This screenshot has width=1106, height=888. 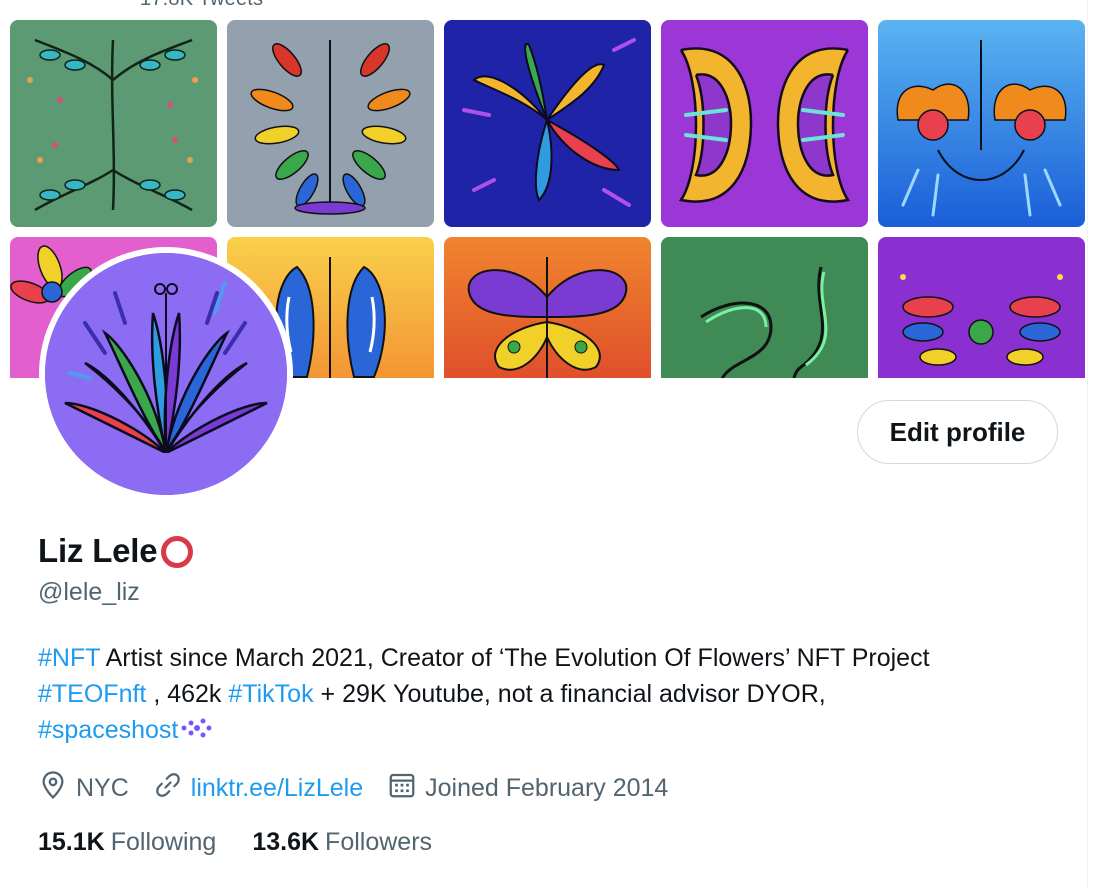 What do you see at coordinates (197, 732) in the screenshot?
I see `spaces-icon` at bounding box center [197, 732].